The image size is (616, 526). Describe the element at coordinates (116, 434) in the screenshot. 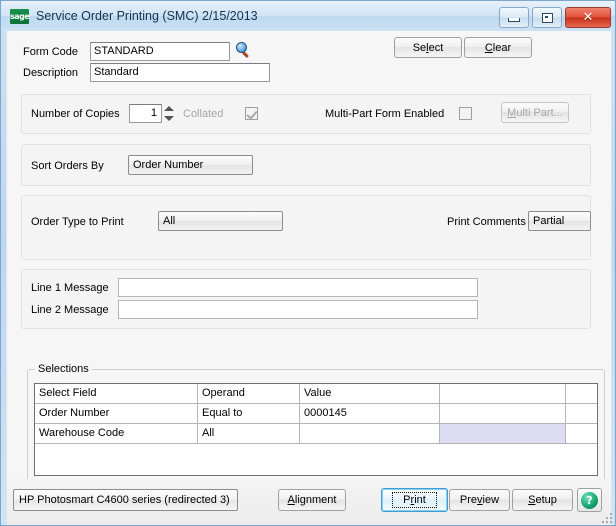

I see `cell-select-field: Warehouse Code` at that location.